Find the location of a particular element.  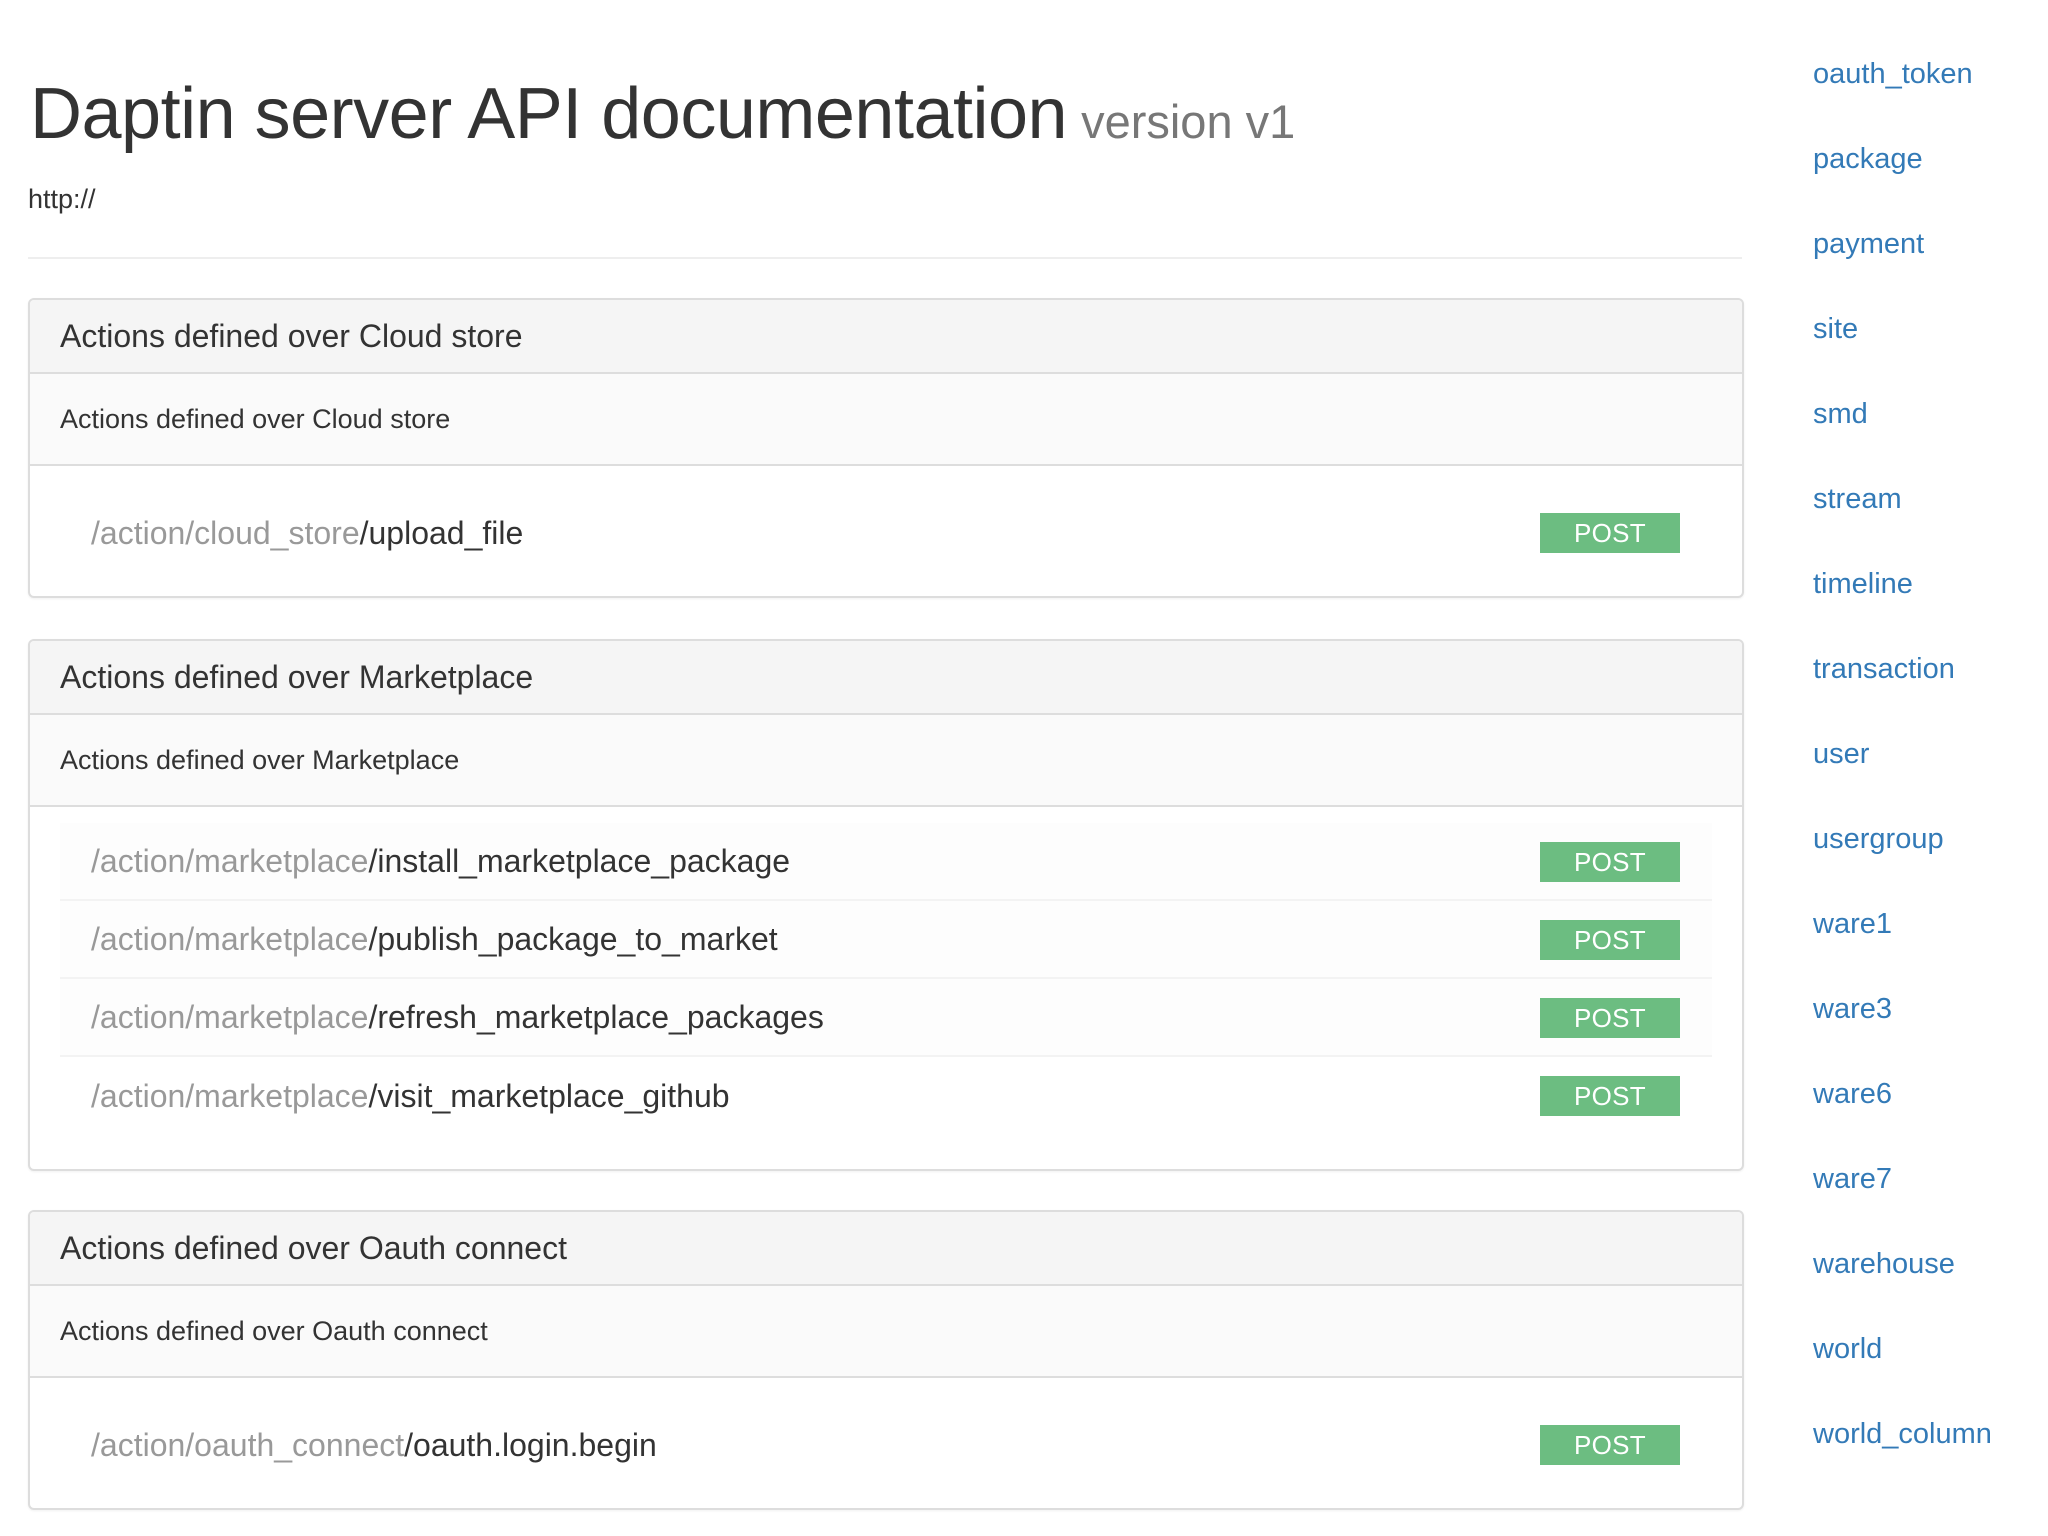

route-item: /action/cloud_store/upload_file POST is located at coordinates (886, 533).